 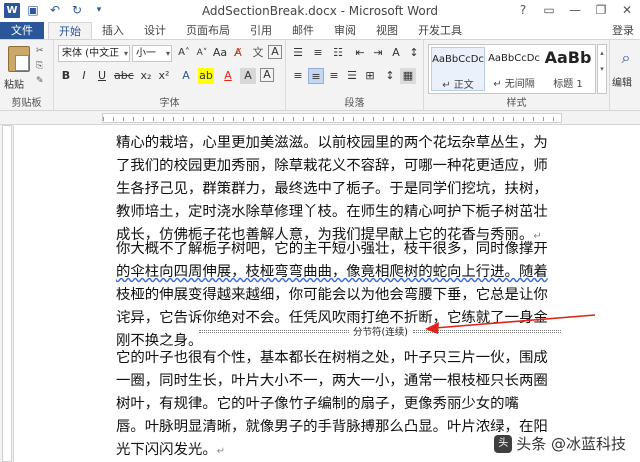 What do you see at coordinates (206, 76) in the screenshot?
I see `highlight-icon: ab` at bounding box center [206, 76].